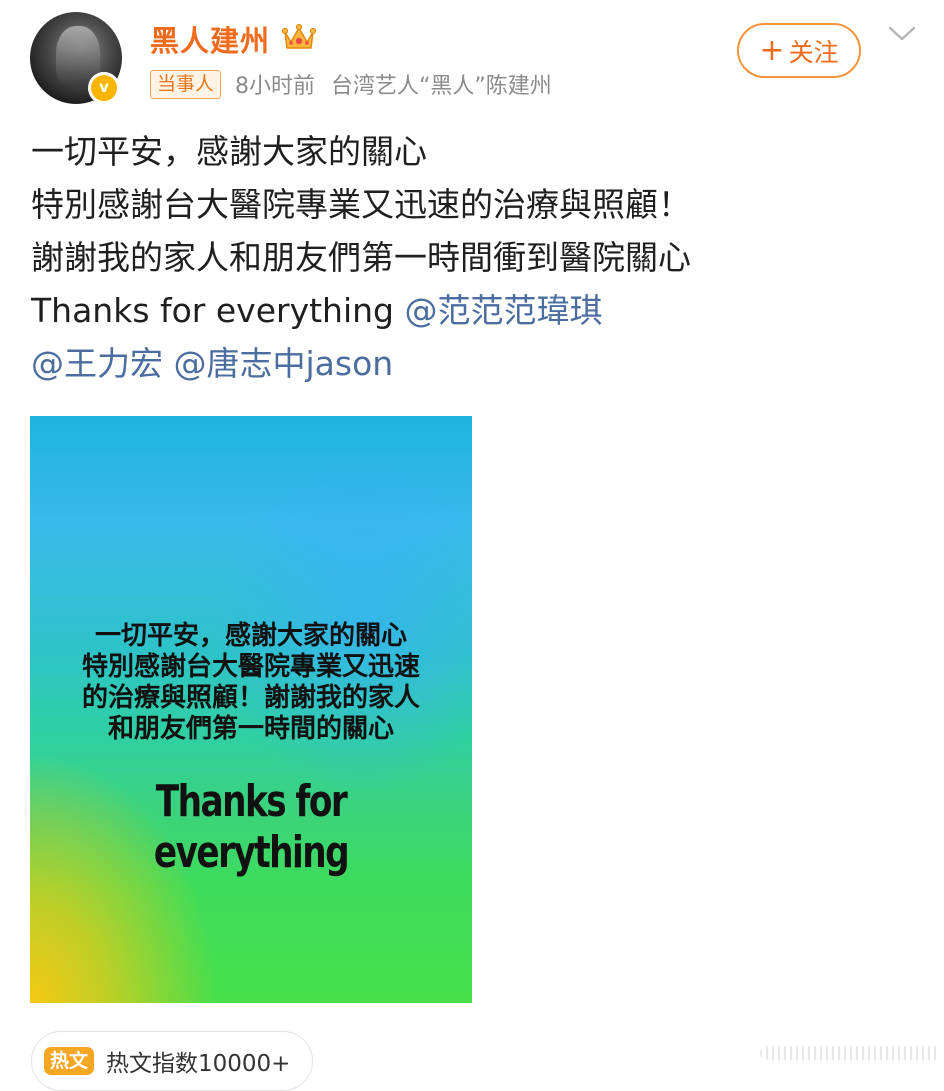 The height and width of the screenshot is (1091, 944). I want to click on meta-row: 当事人 8小时前 台湾艺人“黑人”陈建州, so click(351, 84).